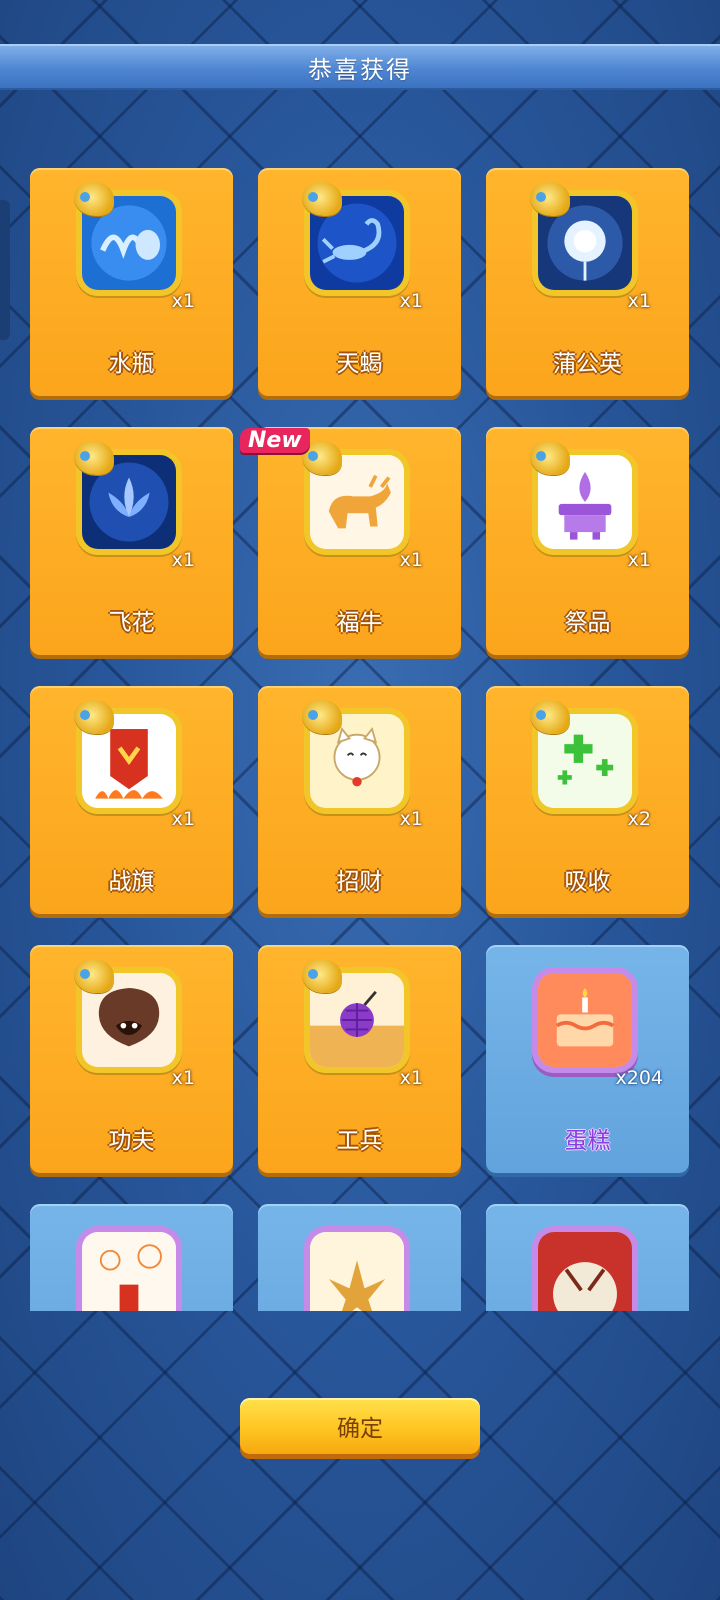 This screenshot has height=1600, width=720. Describe the element at coordinates (587, 364) in the screenshot. I see `item-name: 蒲公英` at that location.